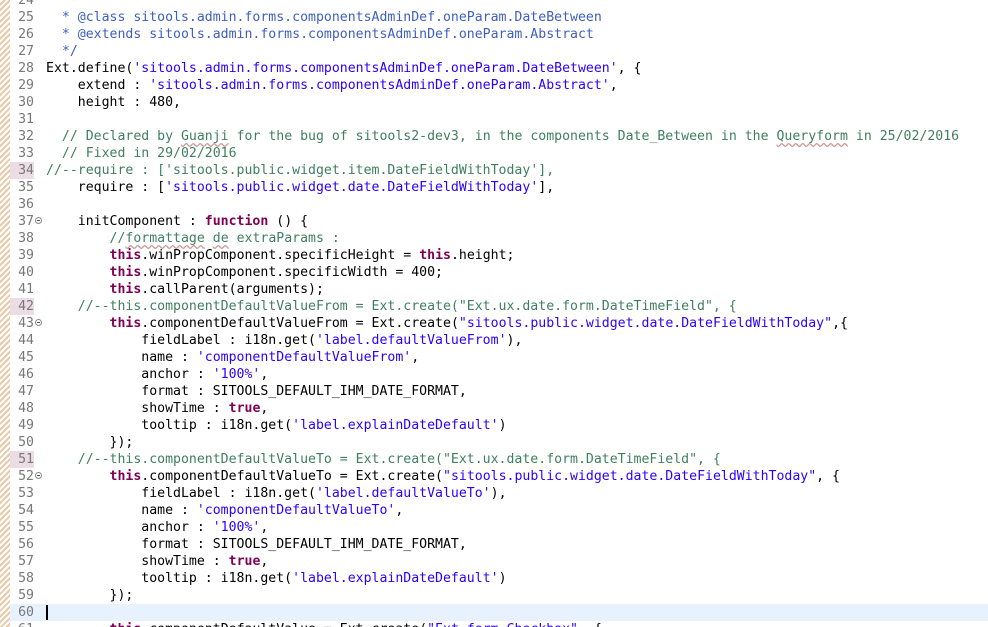 The height and width of the screenshot is (627, 988). I want to click on code-token: .winPropComponent.specificWidth = 400;, so click(292, 272).